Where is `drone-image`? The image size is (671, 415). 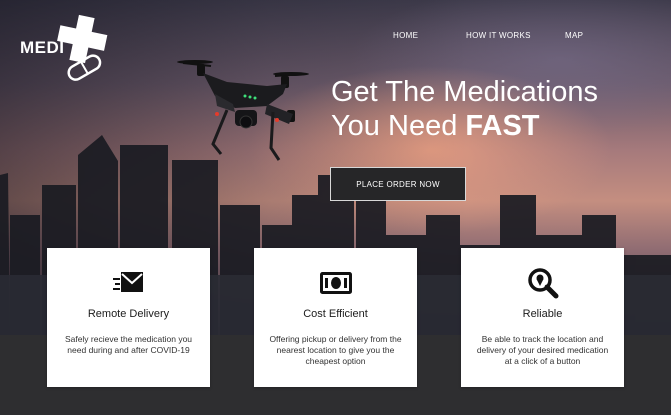 drone-image is located at coordinates (243, 110).